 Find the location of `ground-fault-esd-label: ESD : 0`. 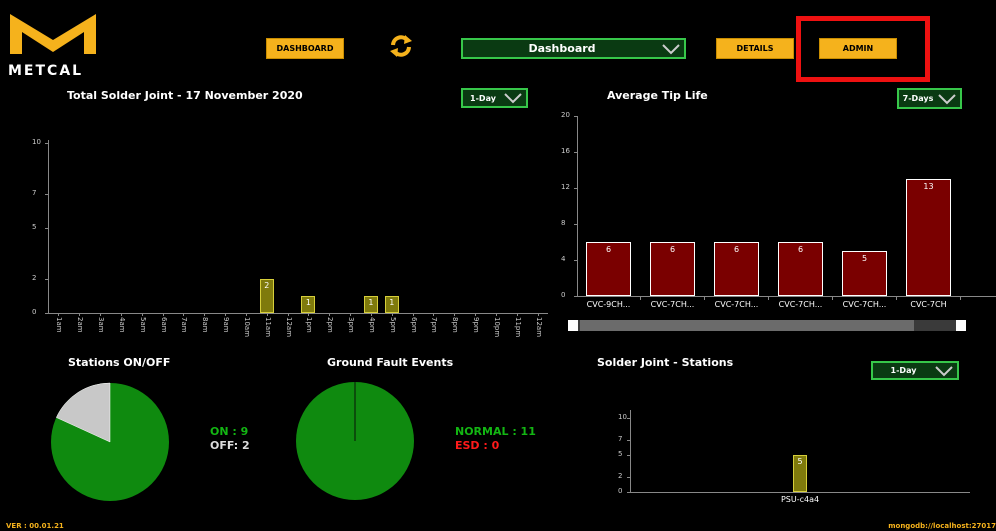

ground-fault-esd-label: ESD : 0 is located at coordinates (477, 445).